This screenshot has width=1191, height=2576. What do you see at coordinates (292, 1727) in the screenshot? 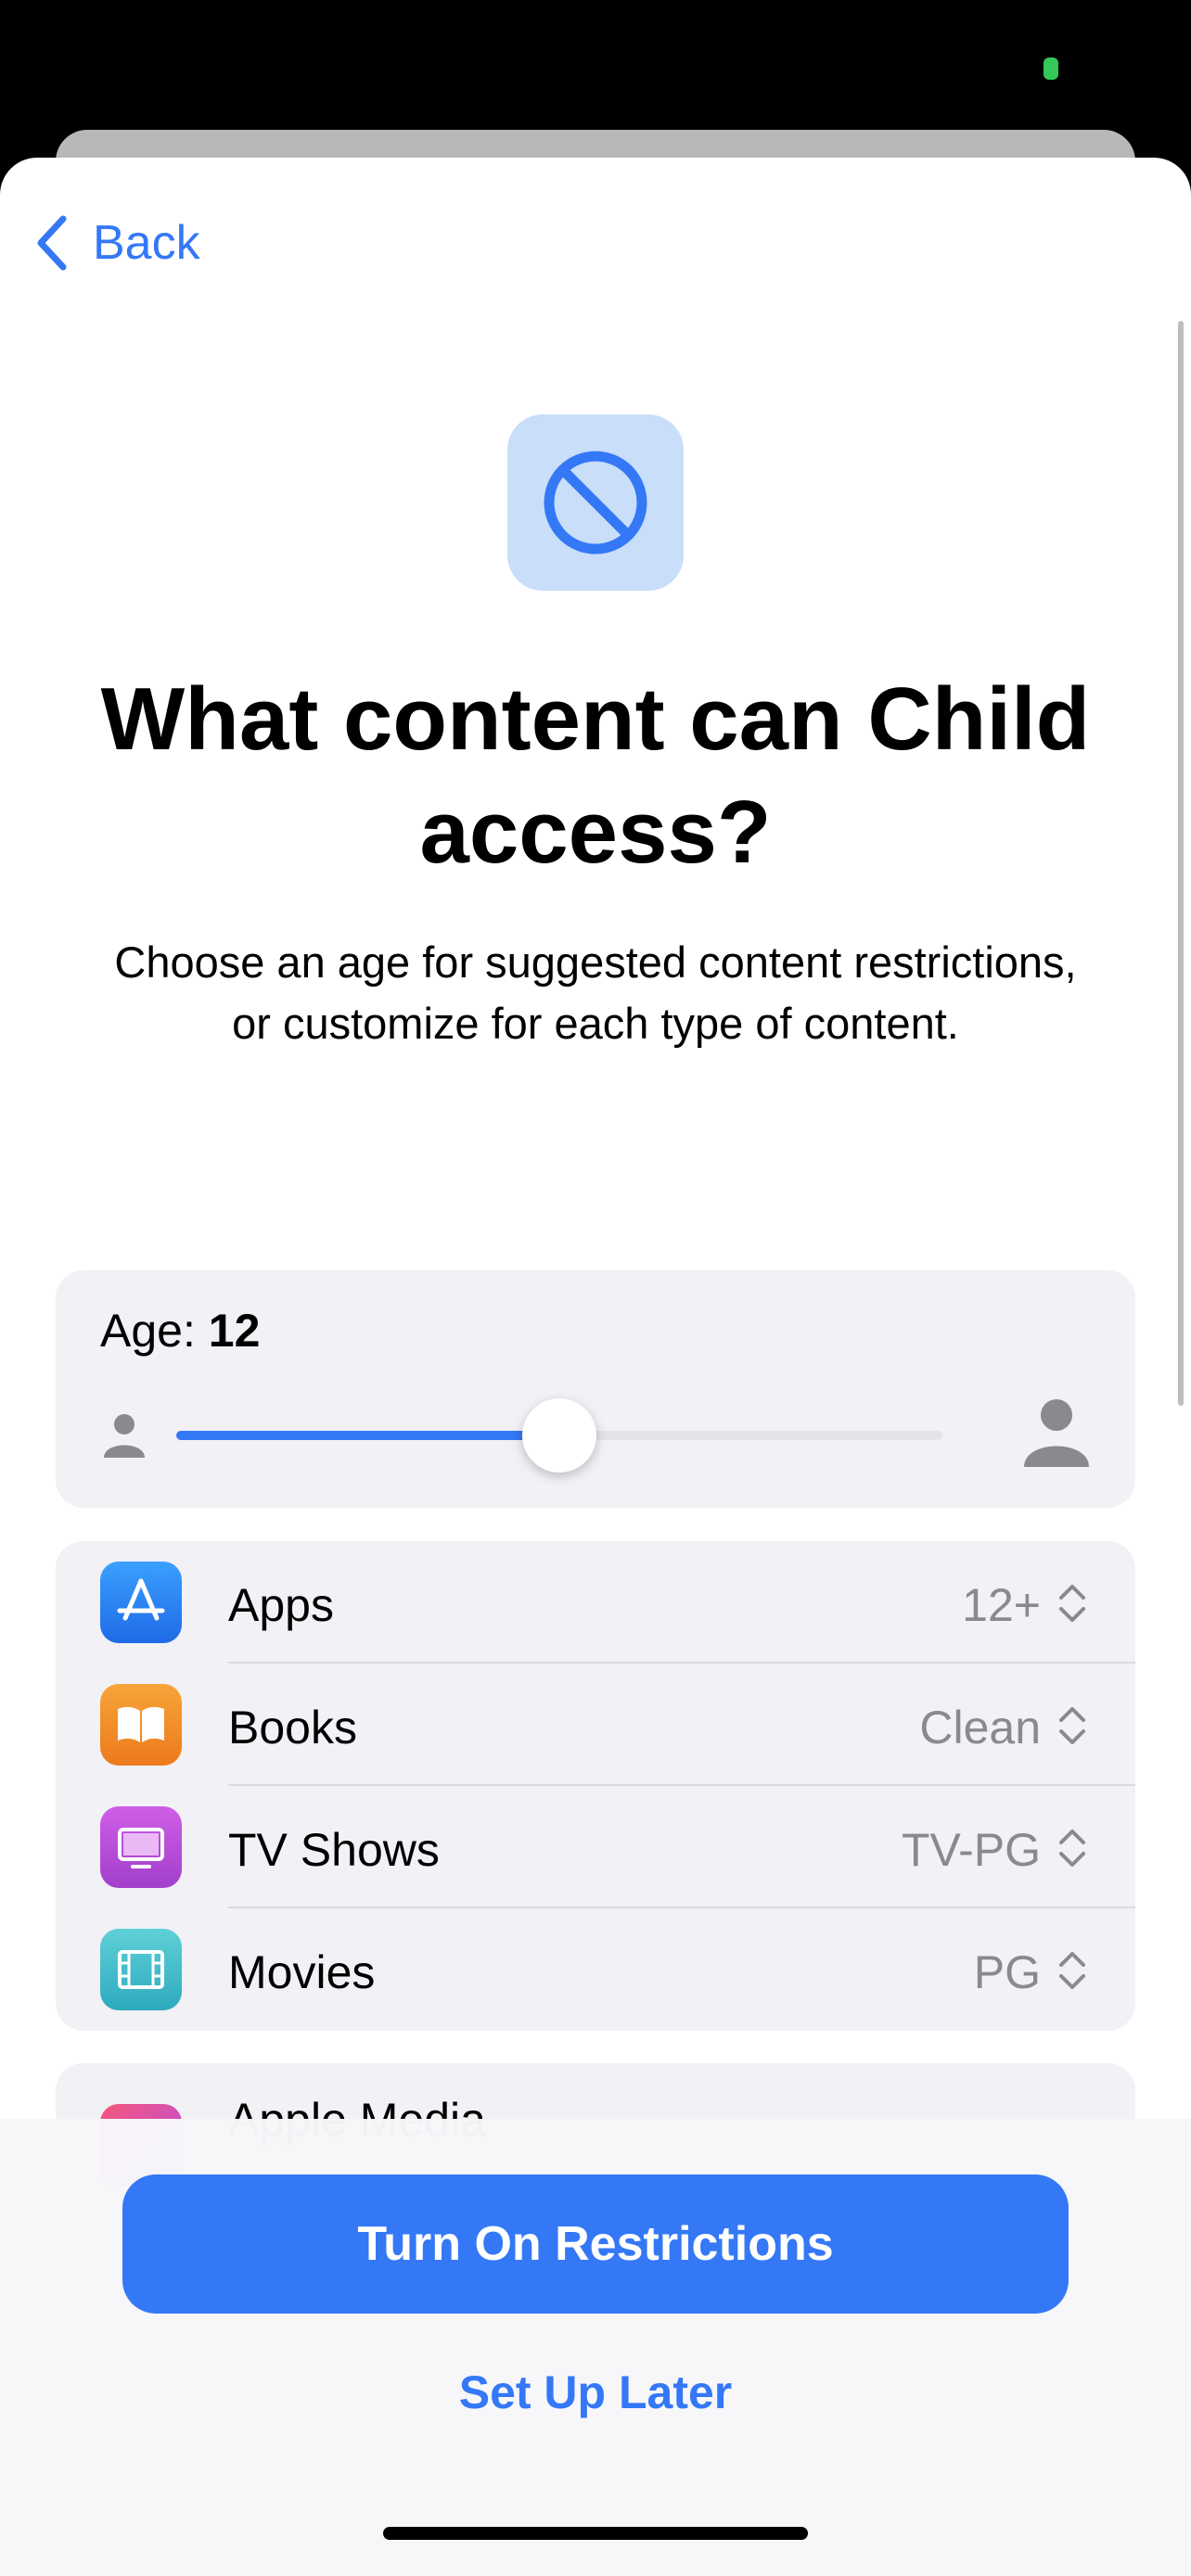
I see `list-item-label: Books` at bounding box center [292, 1727].